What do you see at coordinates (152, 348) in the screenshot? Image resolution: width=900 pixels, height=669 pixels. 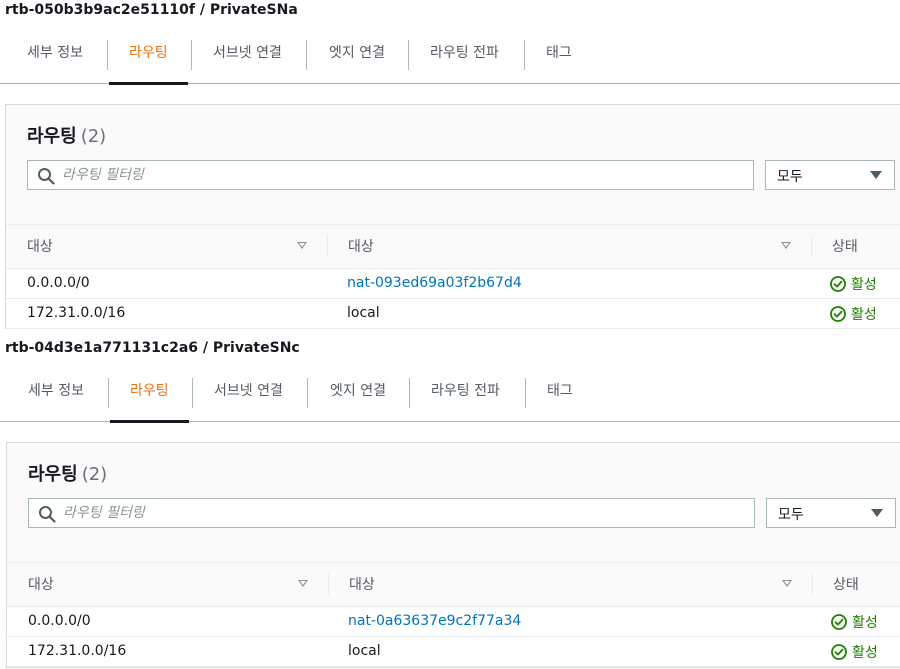 I see `route-table-title: rtb-04d3e1a771131c2a6 / PrivateSNc` at bounding box center [152, 348].